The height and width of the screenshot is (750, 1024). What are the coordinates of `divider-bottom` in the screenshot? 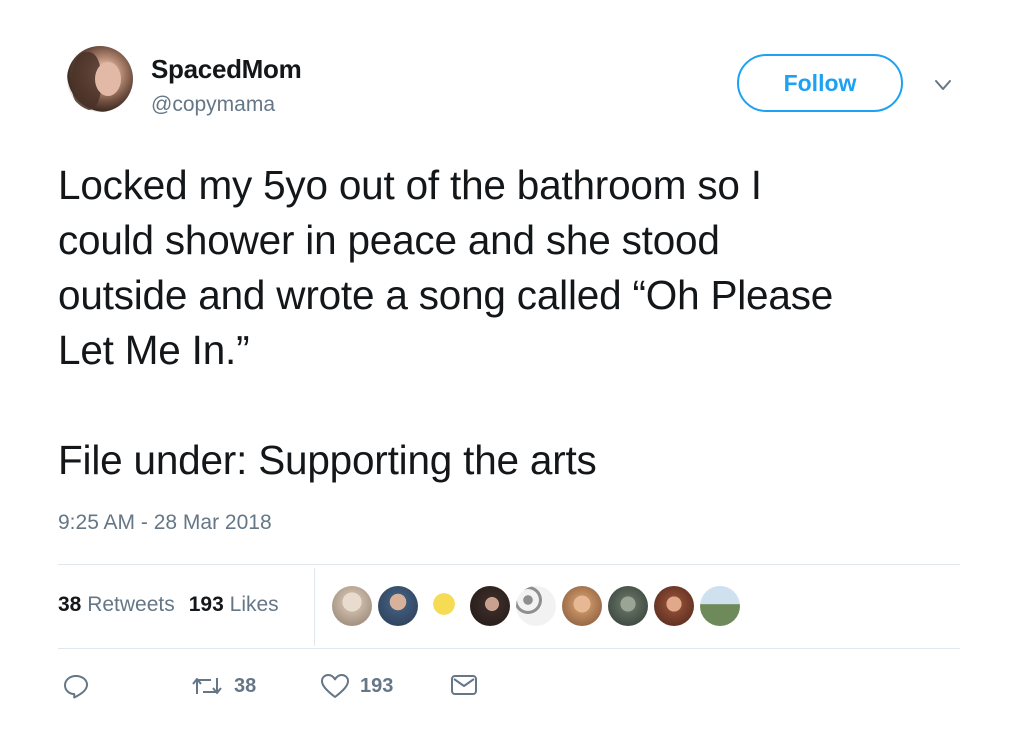 It's located at (509, 648).